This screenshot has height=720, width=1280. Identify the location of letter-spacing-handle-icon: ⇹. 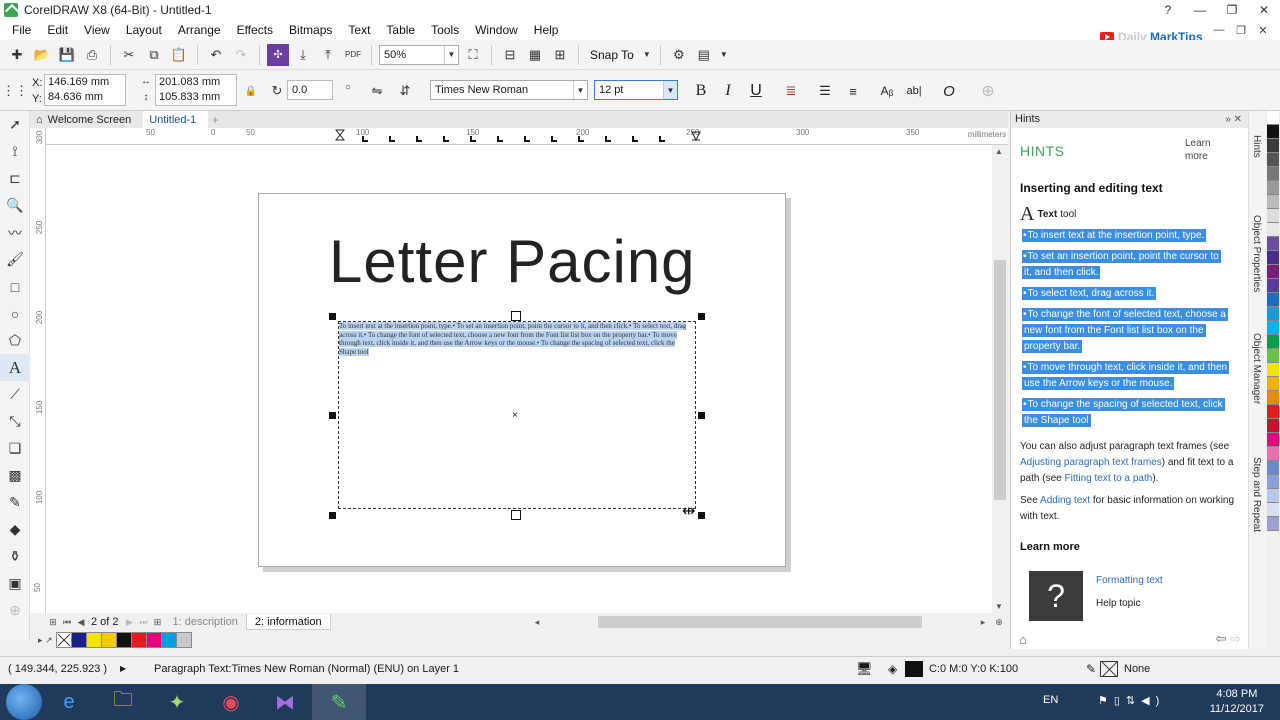
(688, 511).